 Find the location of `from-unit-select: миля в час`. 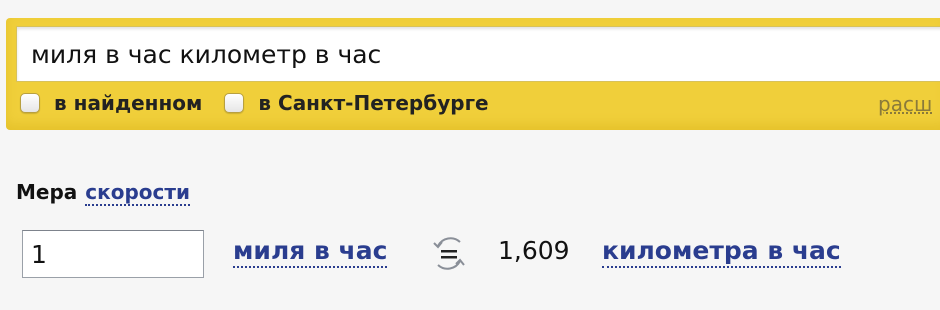

from-unit-select: миля в час is located at coordinates (310, 252).